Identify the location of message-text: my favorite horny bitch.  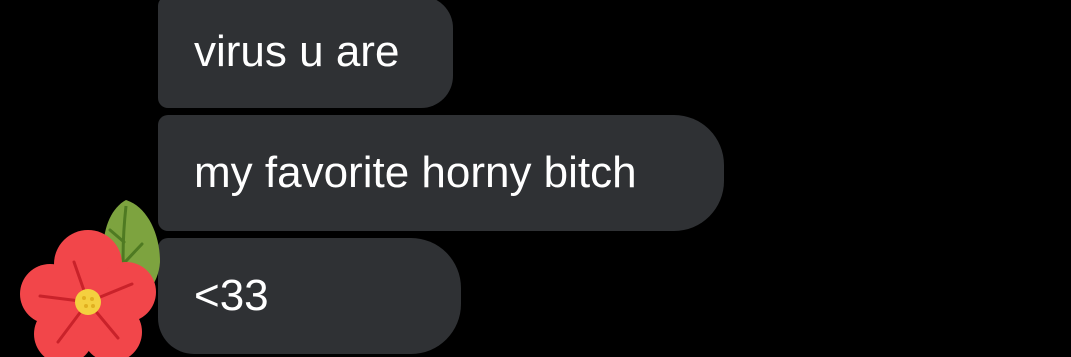
(415, 172).